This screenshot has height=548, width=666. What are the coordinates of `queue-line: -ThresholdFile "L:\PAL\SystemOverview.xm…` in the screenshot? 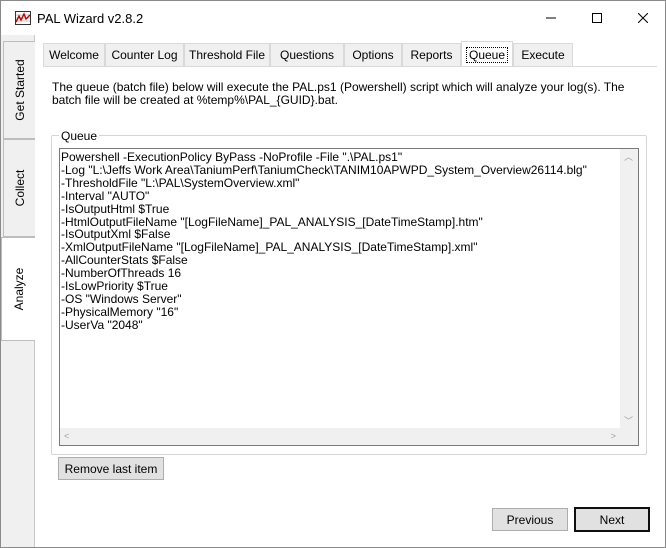 It's located at (180, 182).